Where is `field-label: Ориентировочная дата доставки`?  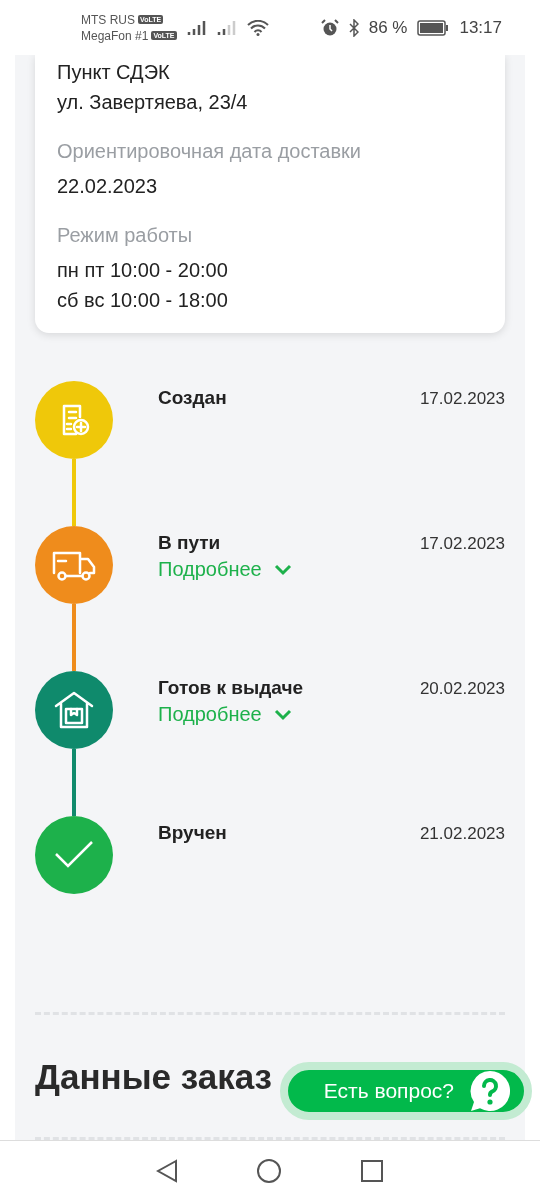
field-label: Ориентировочная дата доставки is located at coordinates (210, 151).